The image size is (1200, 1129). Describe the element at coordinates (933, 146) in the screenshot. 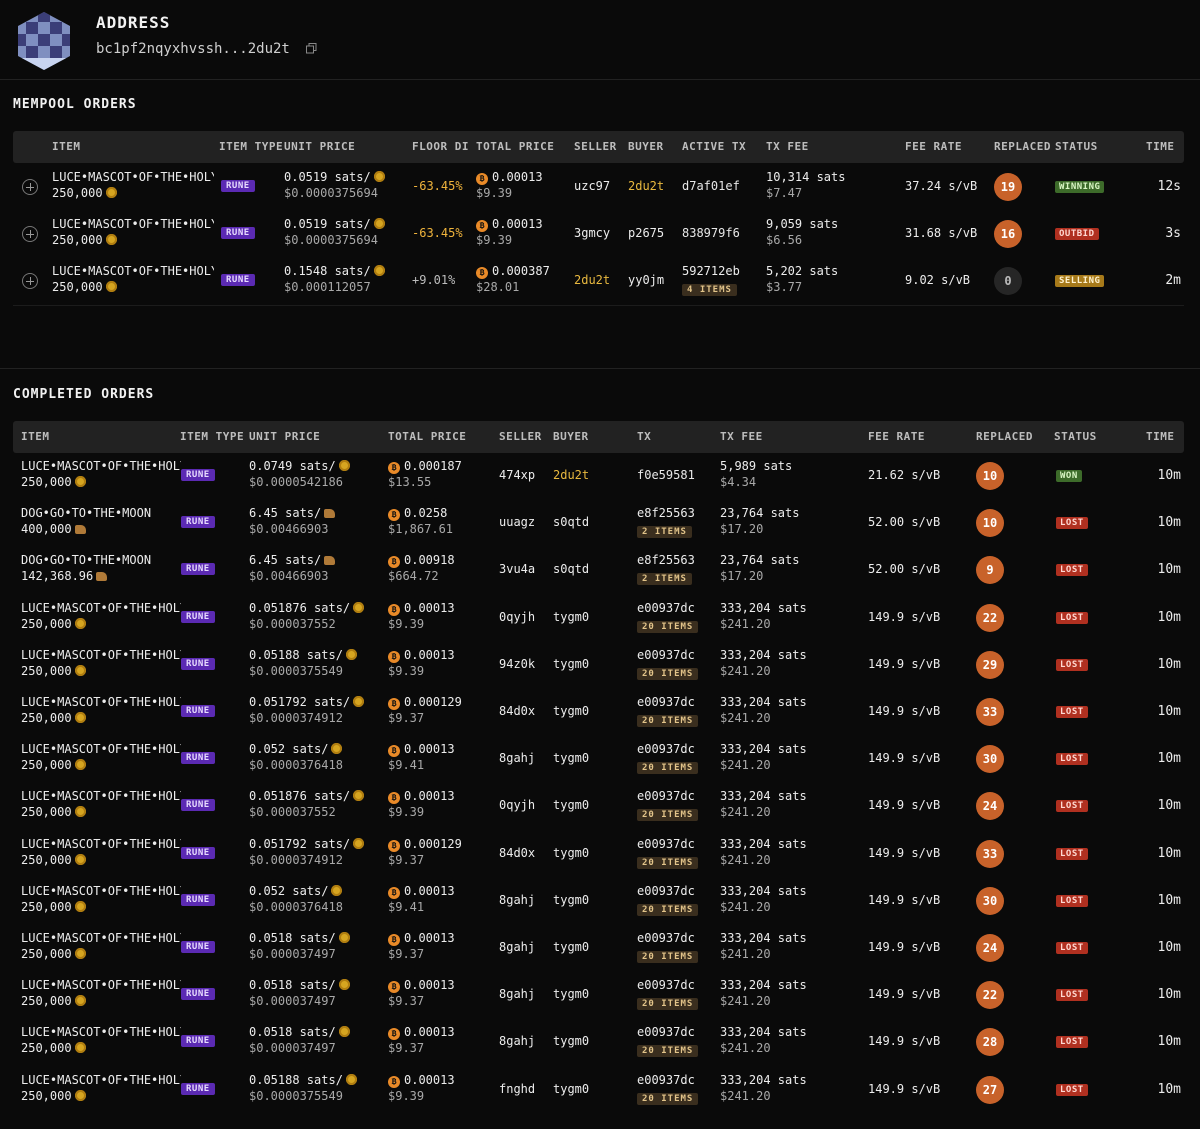

I see `col-fee-rate: FEE RATE` at that location.